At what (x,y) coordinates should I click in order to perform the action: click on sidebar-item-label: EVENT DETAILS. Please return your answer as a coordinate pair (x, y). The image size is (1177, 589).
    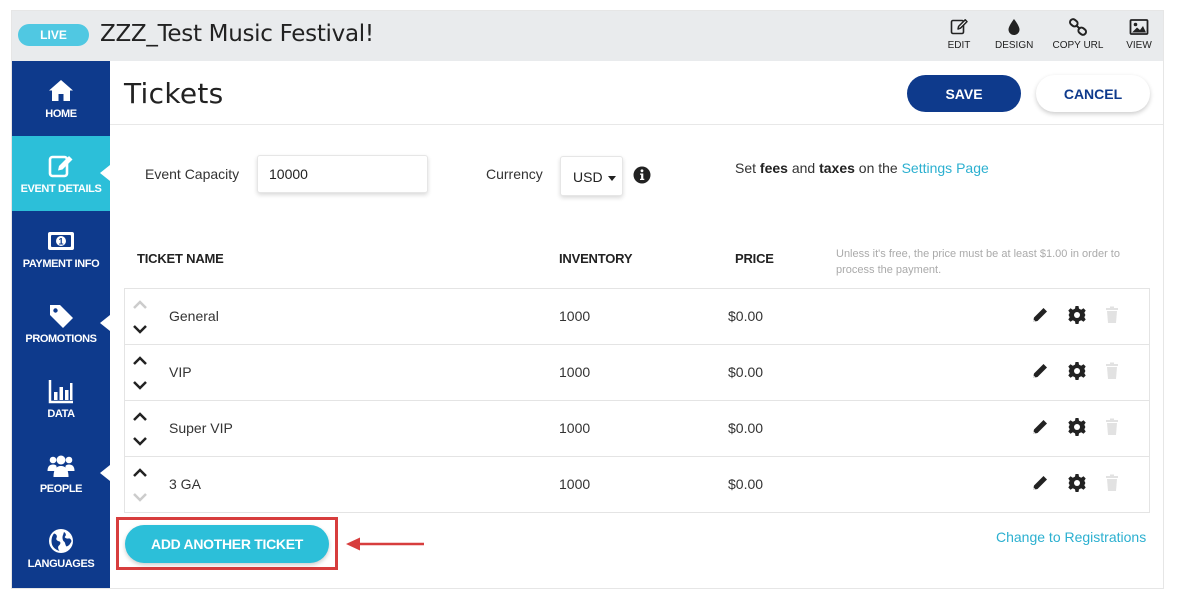
    Looking at the image, I should click on (61, 189).